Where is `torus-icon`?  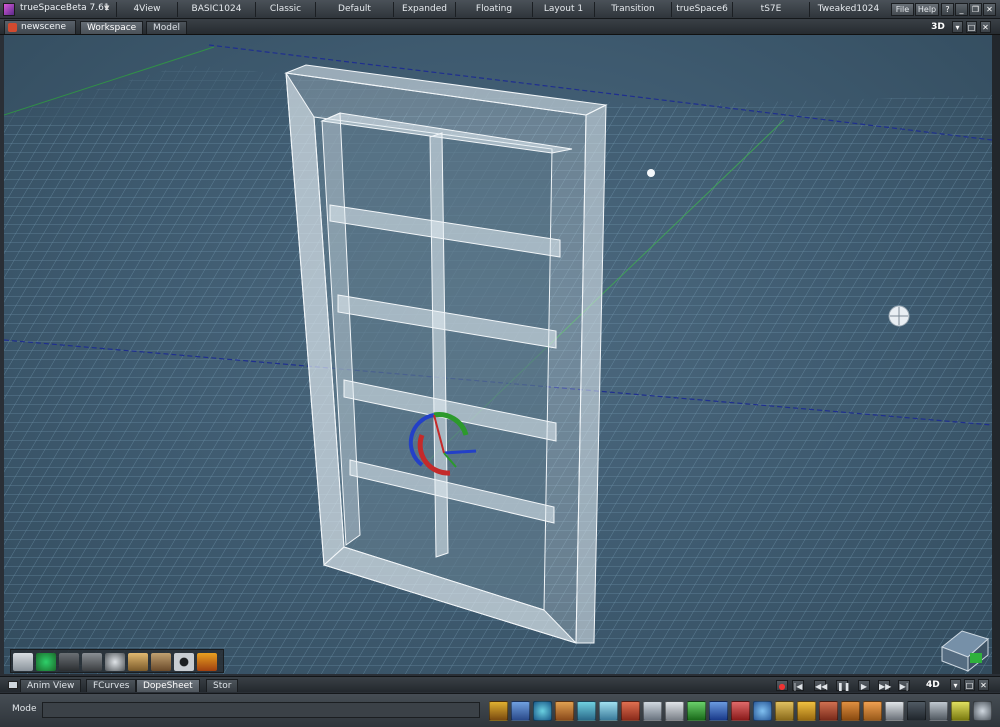
torus-icon is located at coordinates (184, 662).